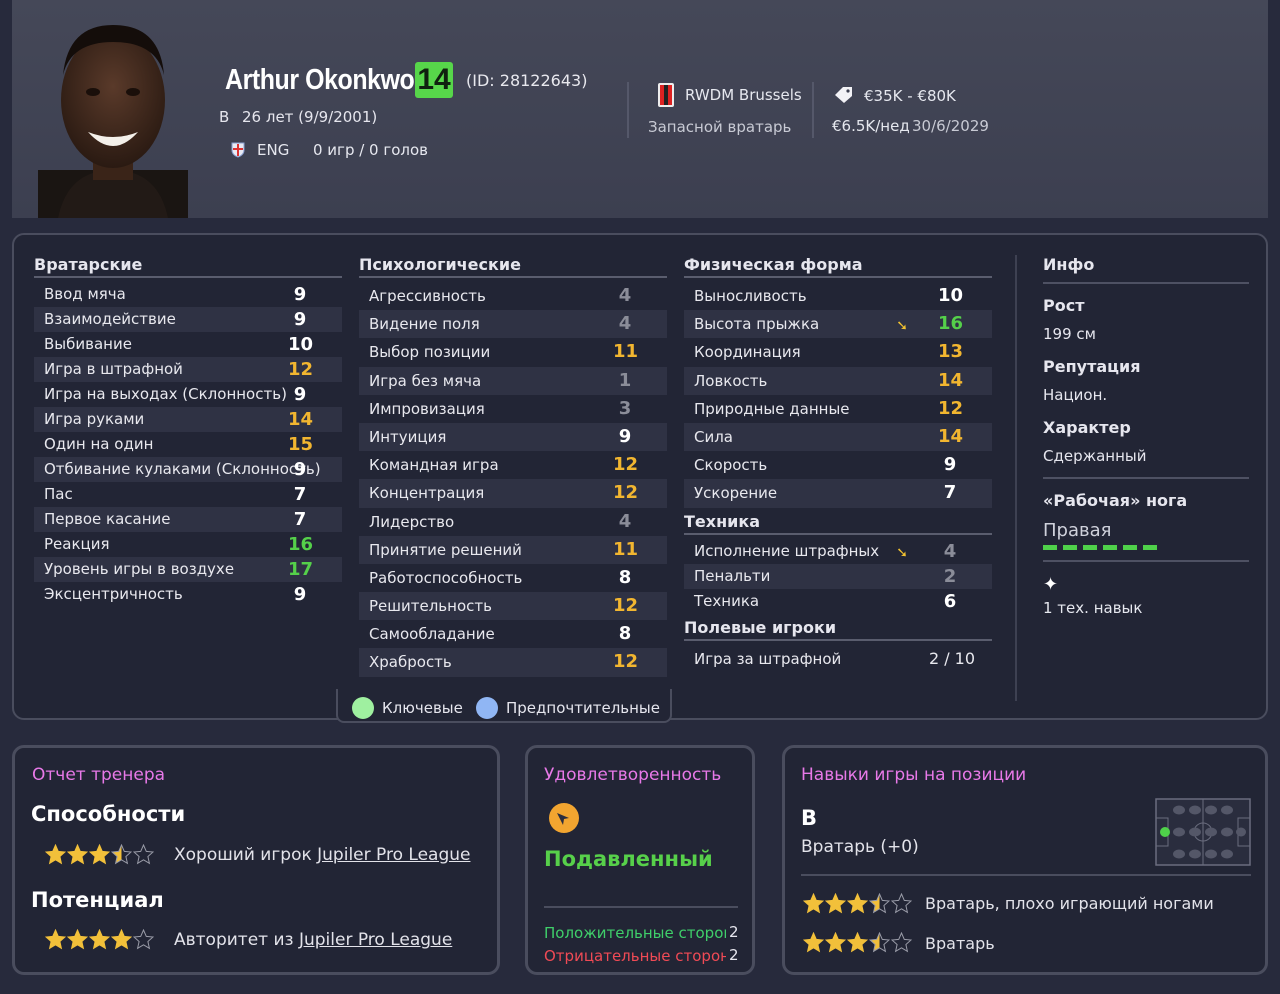 This screenshot has width=1280, height=994. What do you see at coordinates (182, 469) in the screenshot?
I see `attribute-label: Отбивание кулаками (Склонность)` at bounding box center [182, 469].